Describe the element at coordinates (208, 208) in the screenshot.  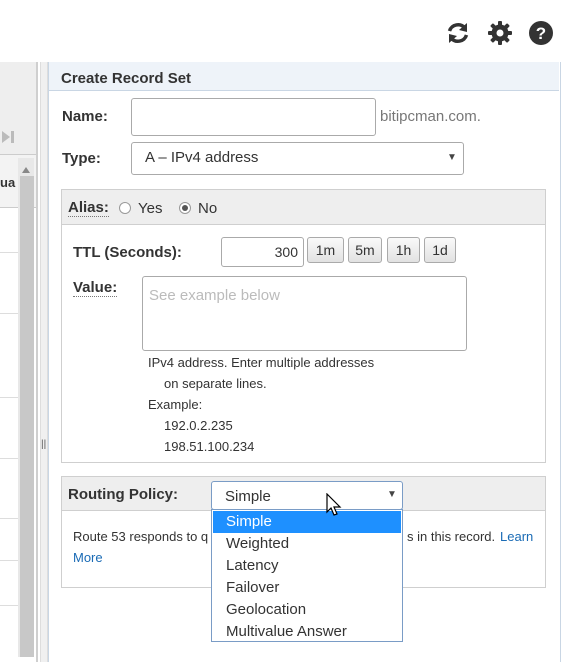
I see `alias-no-label: No` at that location.